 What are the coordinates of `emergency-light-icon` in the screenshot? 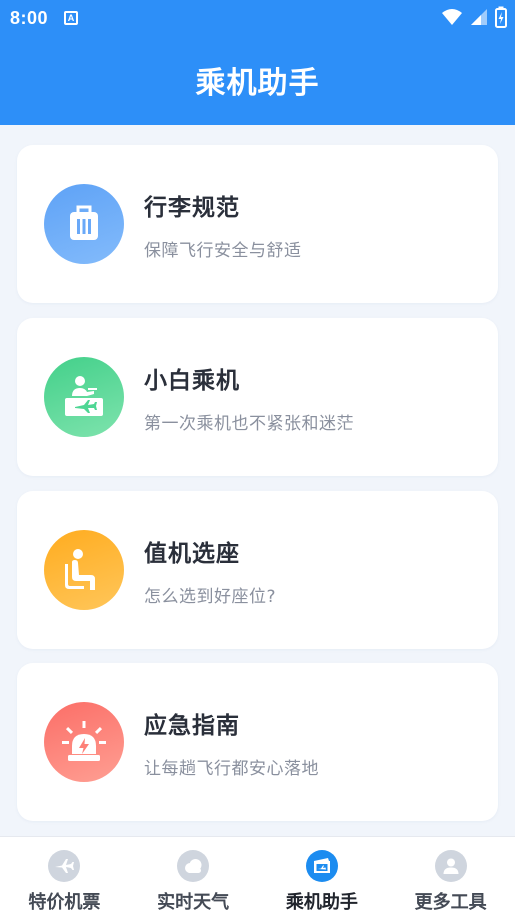 It's located at (84, 742).